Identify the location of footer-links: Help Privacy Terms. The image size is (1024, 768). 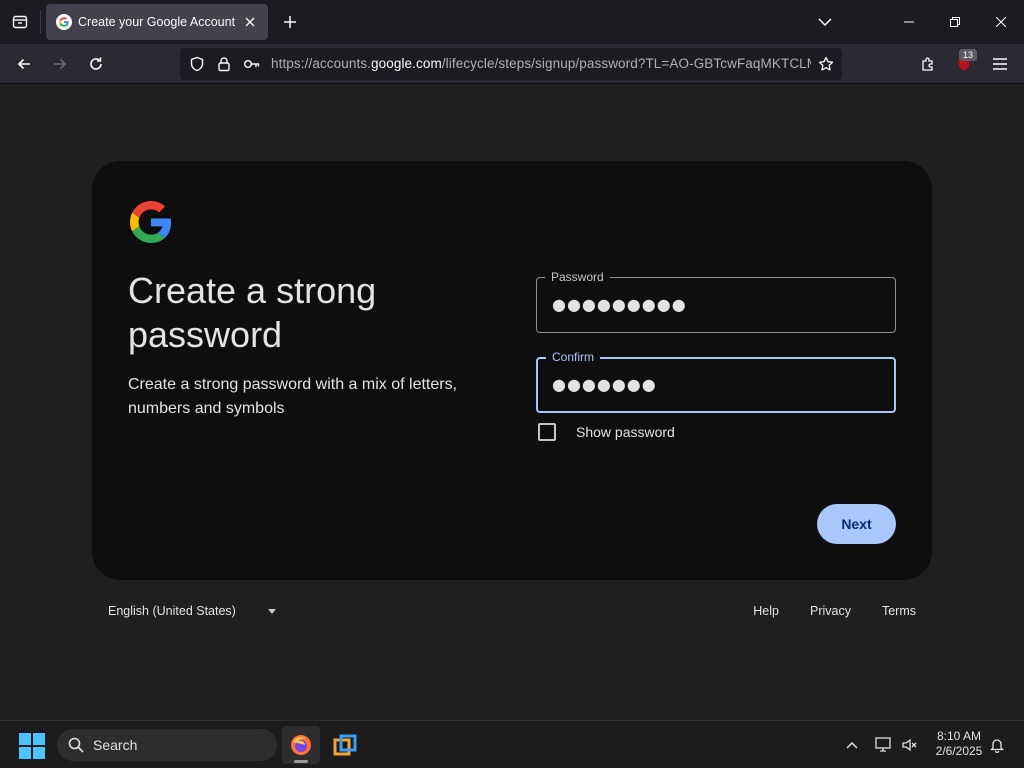
(819, 611).